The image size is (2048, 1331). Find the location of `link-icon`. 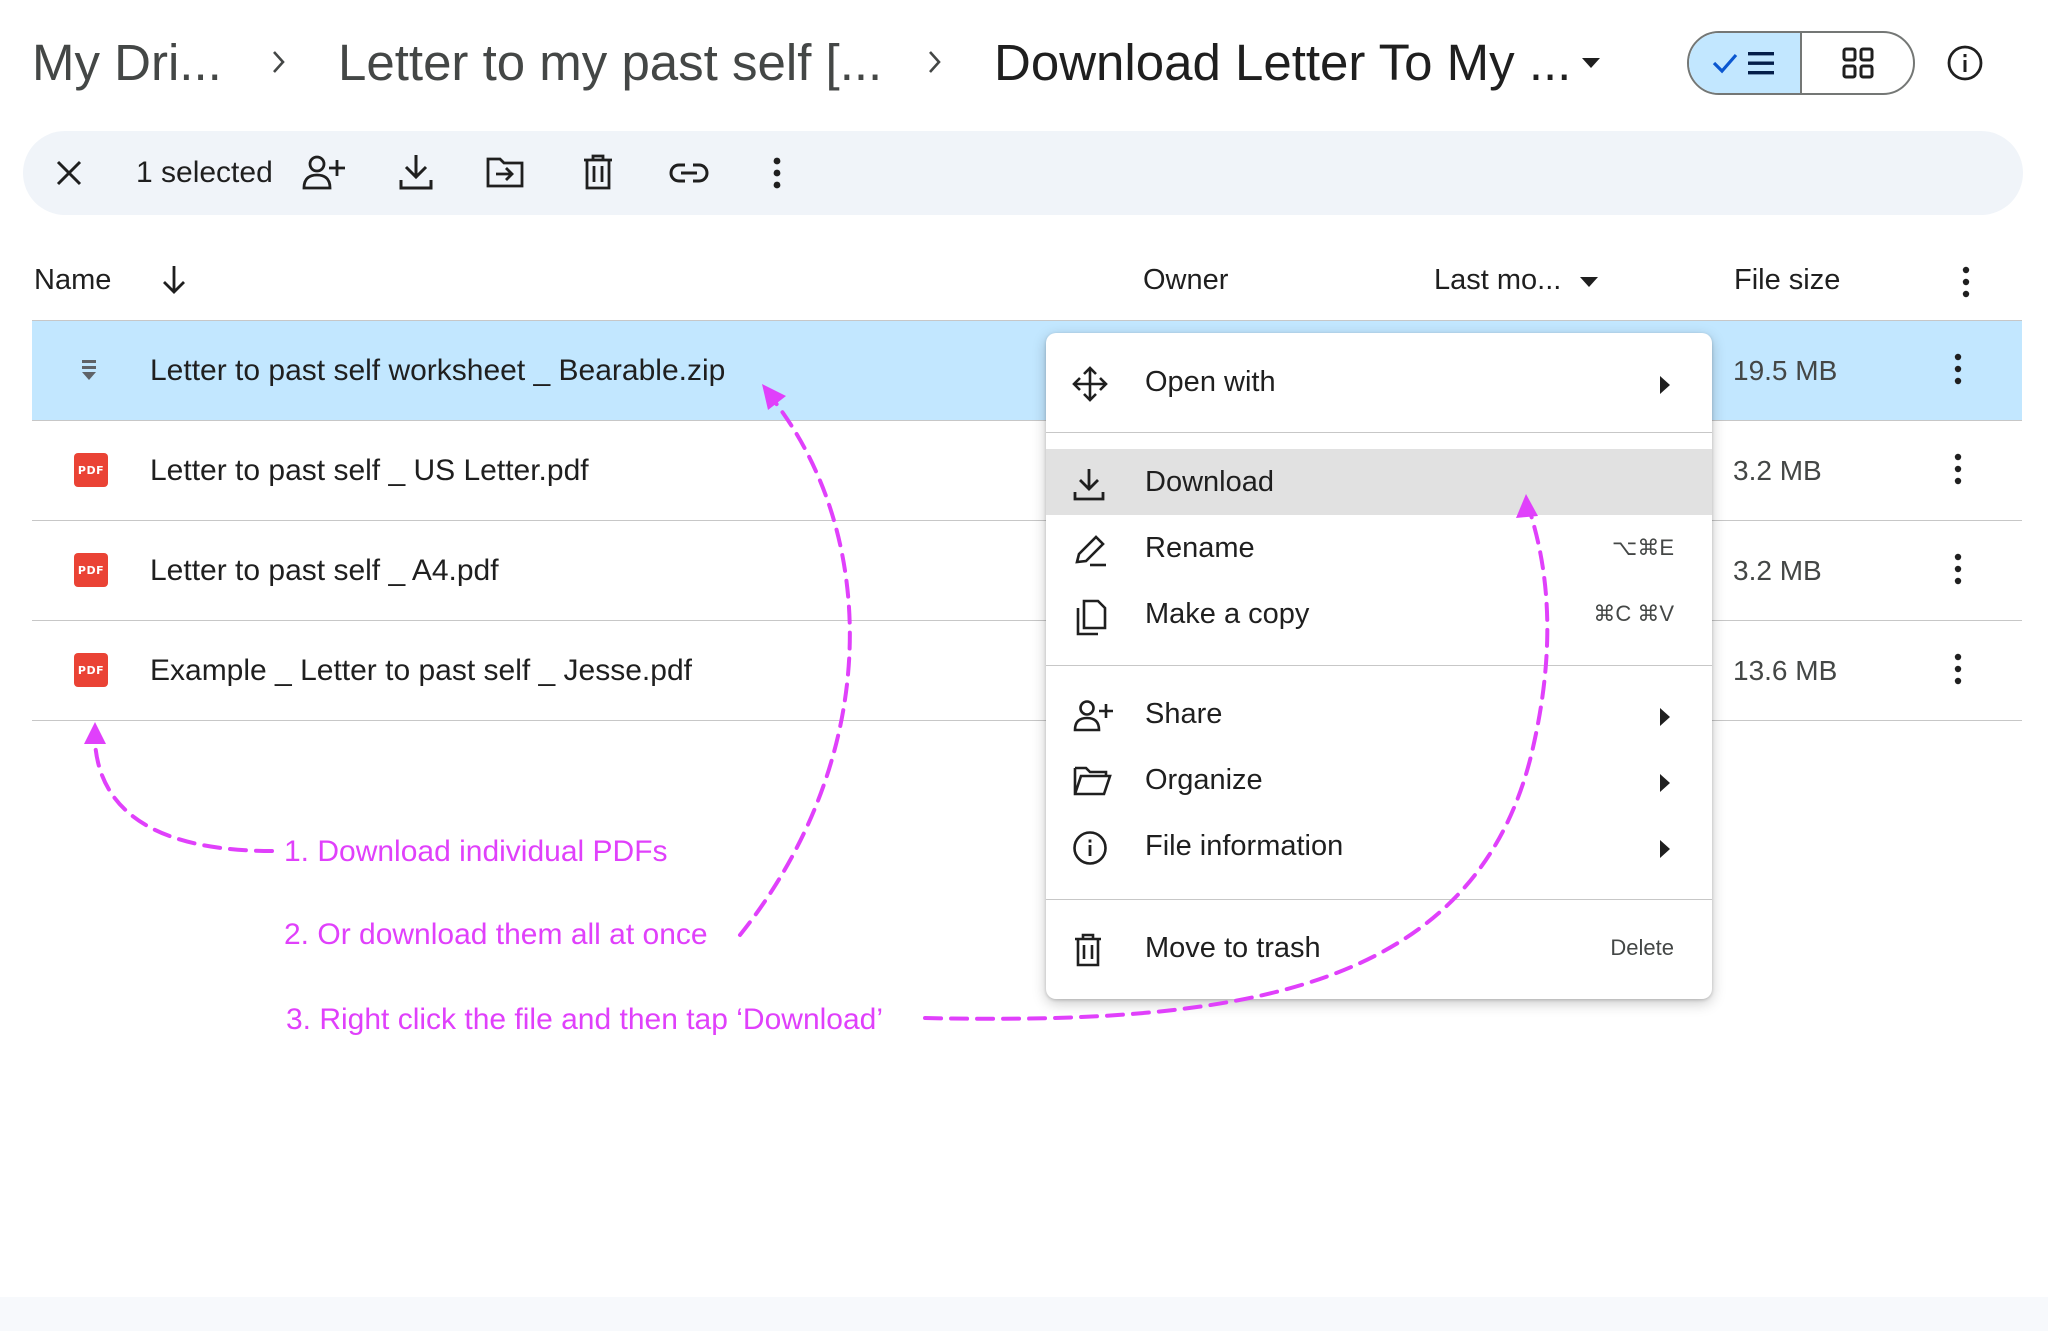

link-icon is located at coordinates (689, 173).